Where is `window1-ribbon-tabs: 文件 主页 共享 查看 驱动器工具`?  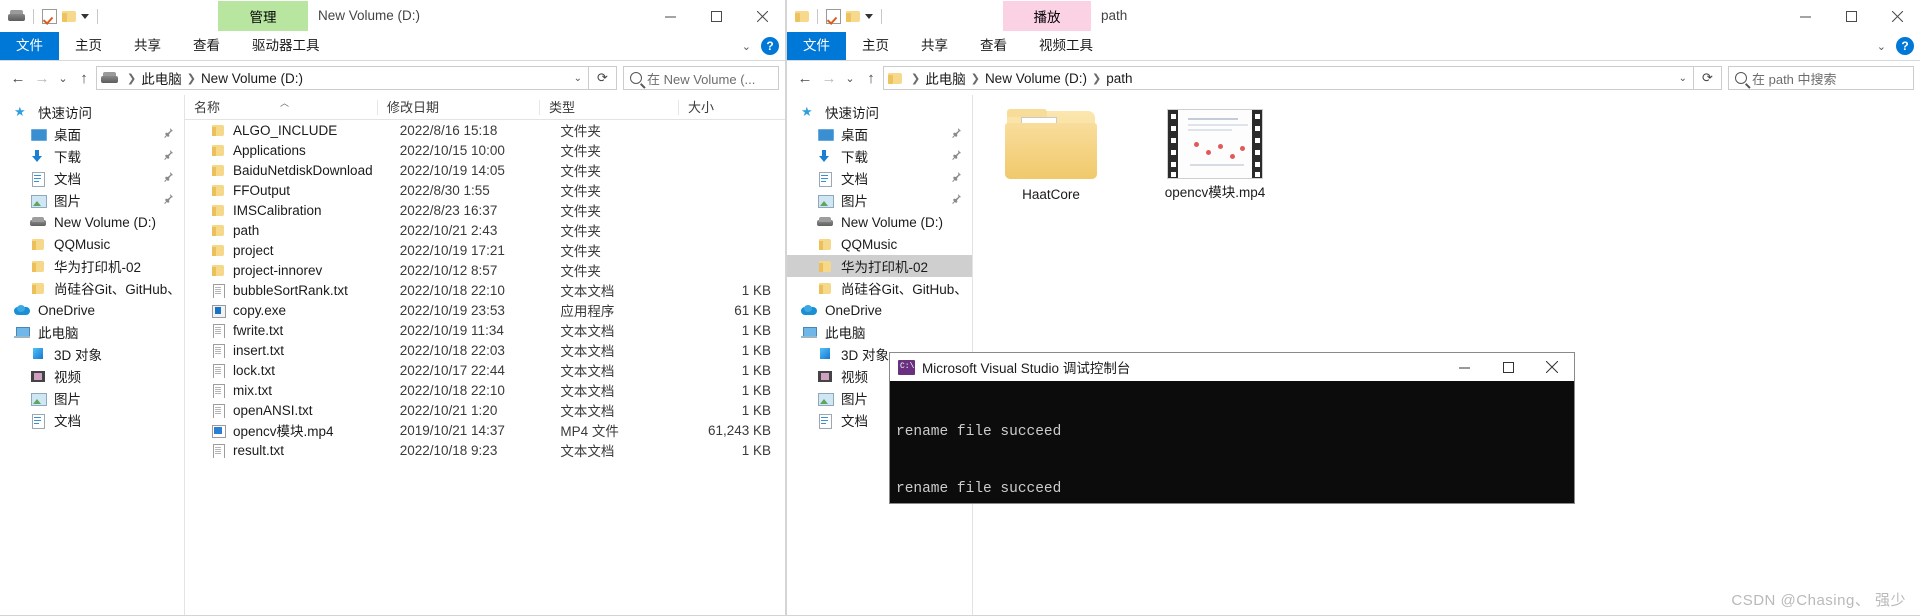
window1-ribbon-tabs: 文件 主页 共享 查看 驱动器工具 is located at coordinates (392, 46).